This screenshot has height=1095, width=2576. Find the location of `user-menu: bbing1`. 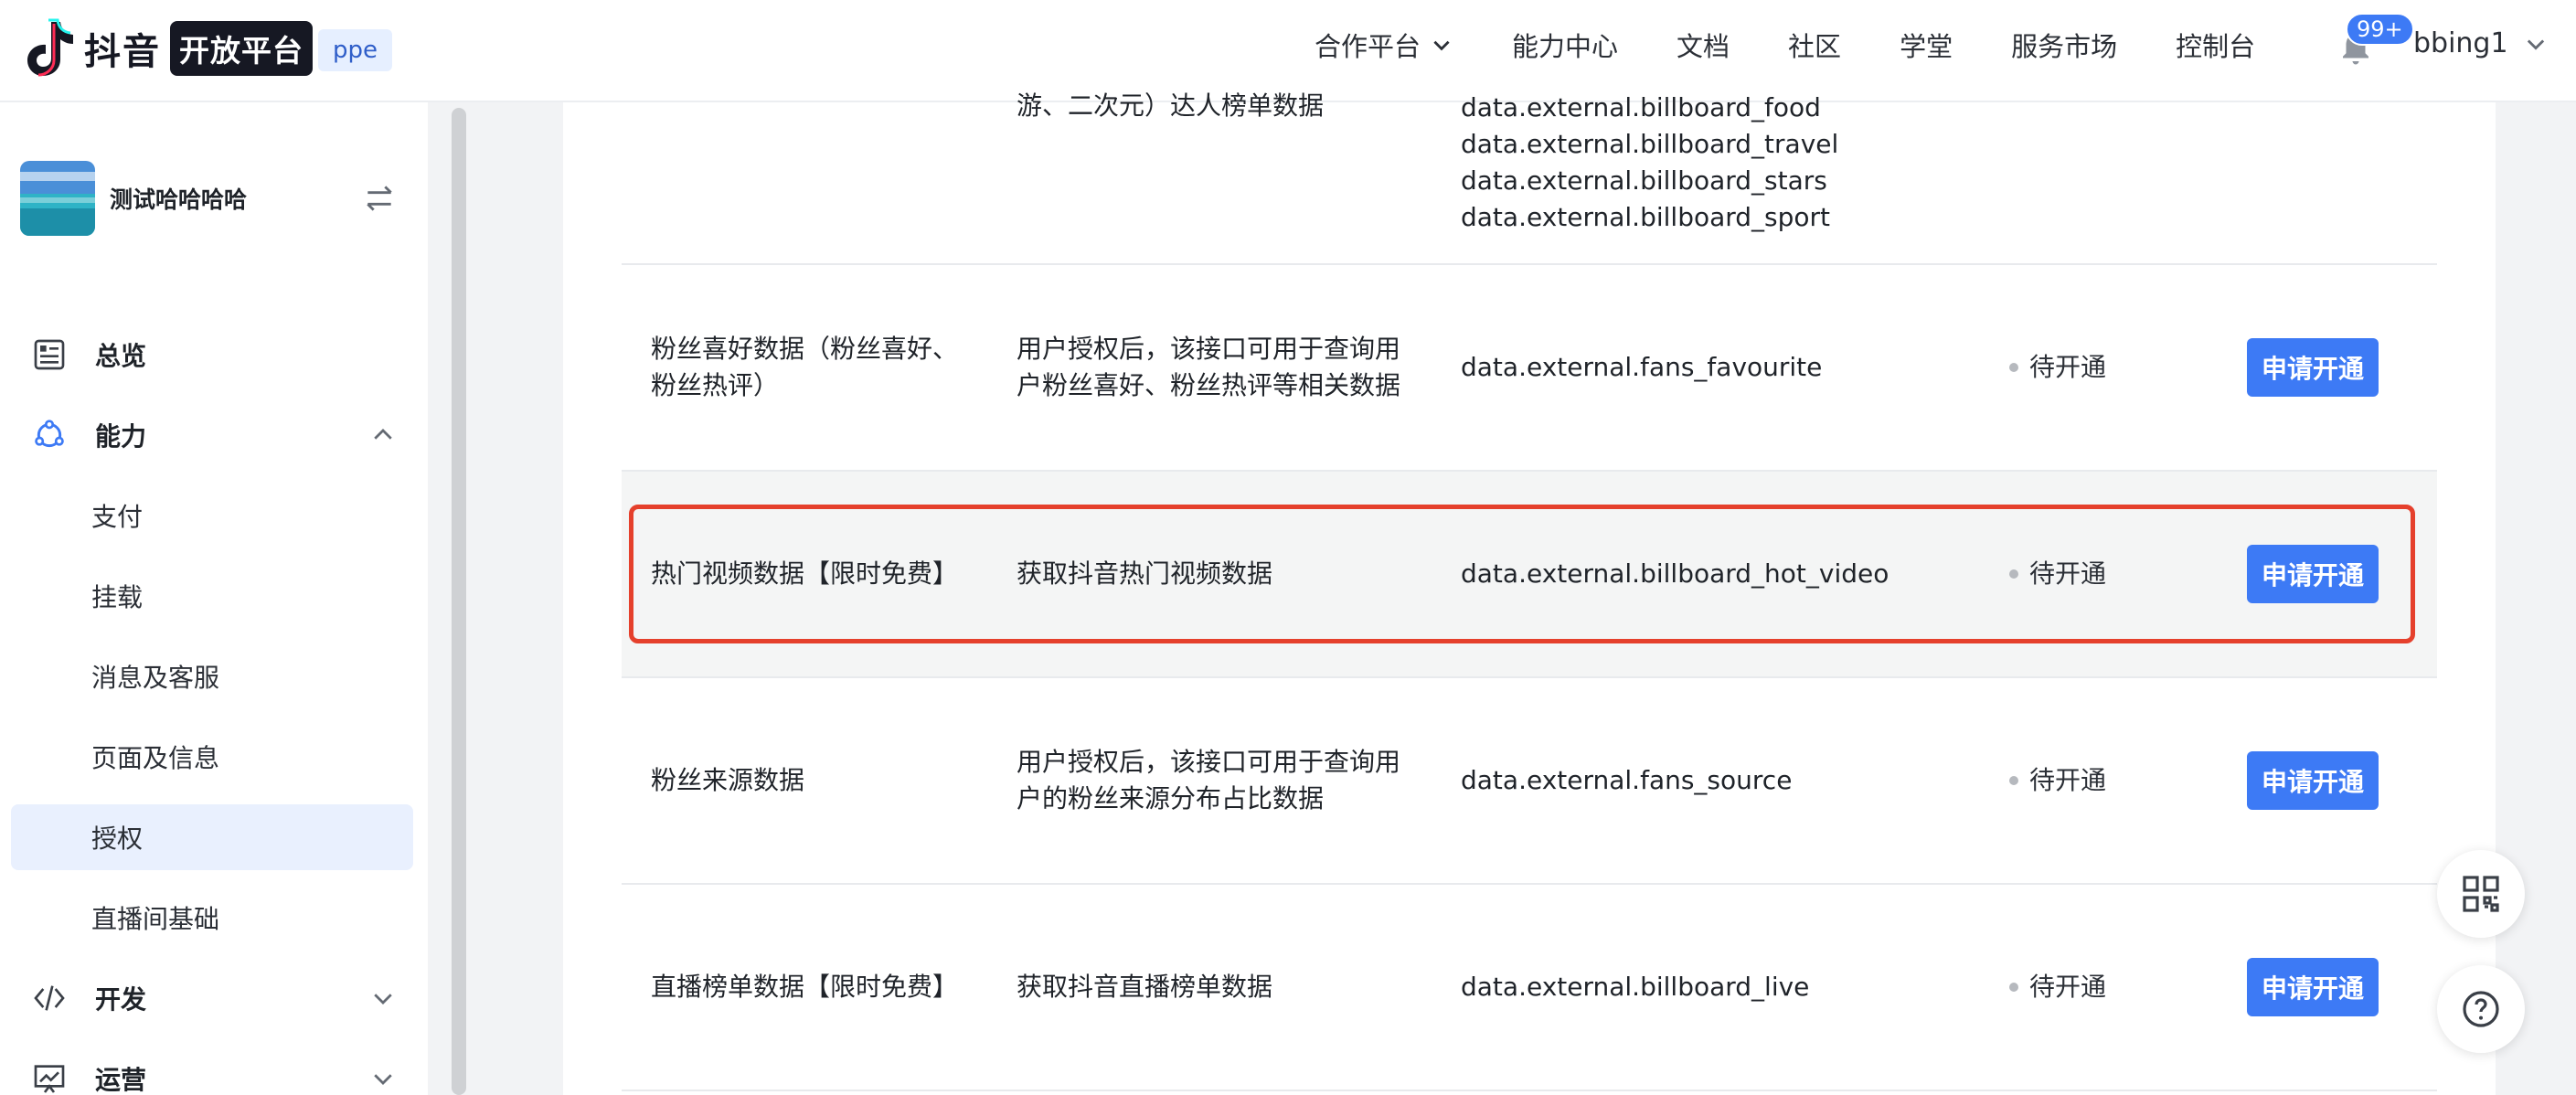

user-menu: bbing1 is located at coordinates (2481, 43).